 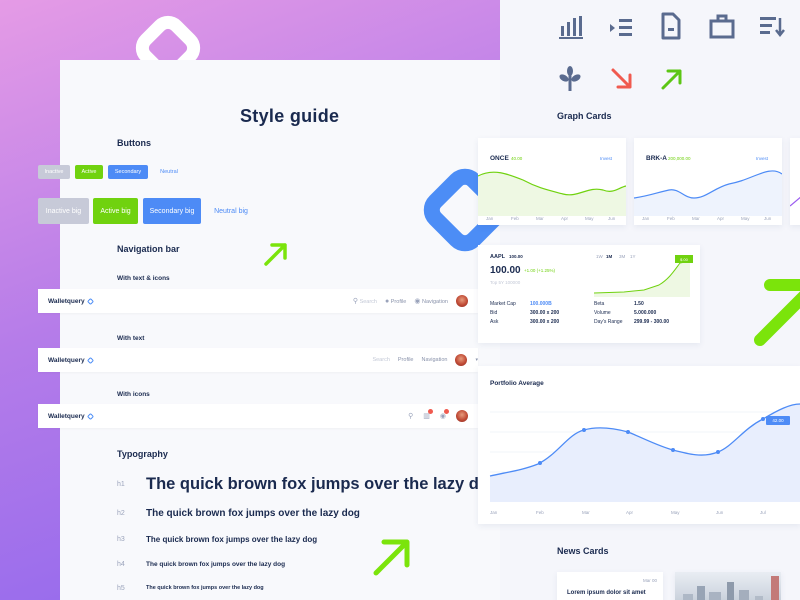 I want to click on news-card: Mar 00 Lorem ipsum dolor sit amet, so click(x=610, y=586).